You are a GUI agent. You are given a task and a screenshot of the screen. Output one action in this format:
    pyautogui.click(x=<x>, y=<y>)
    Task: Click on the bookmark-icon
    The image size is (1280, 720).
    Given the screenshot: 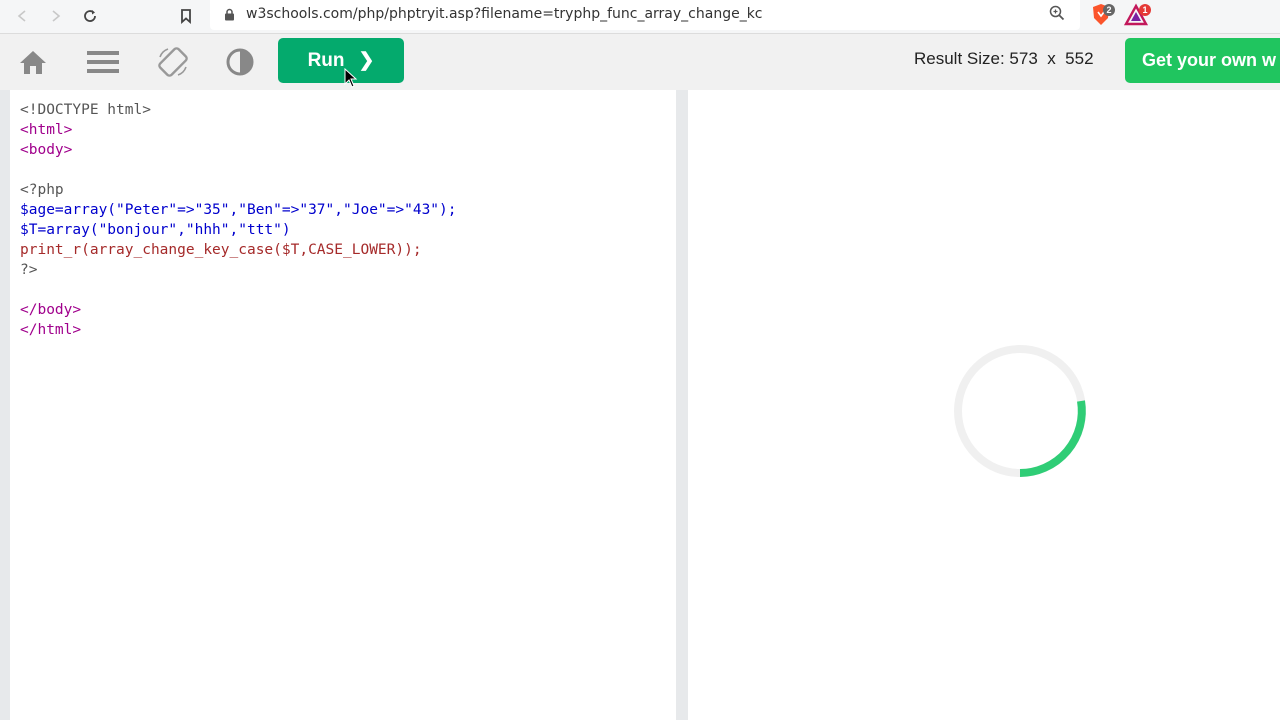 What is the action you would take?
    pyautogui.click(x=186, y=16)
    